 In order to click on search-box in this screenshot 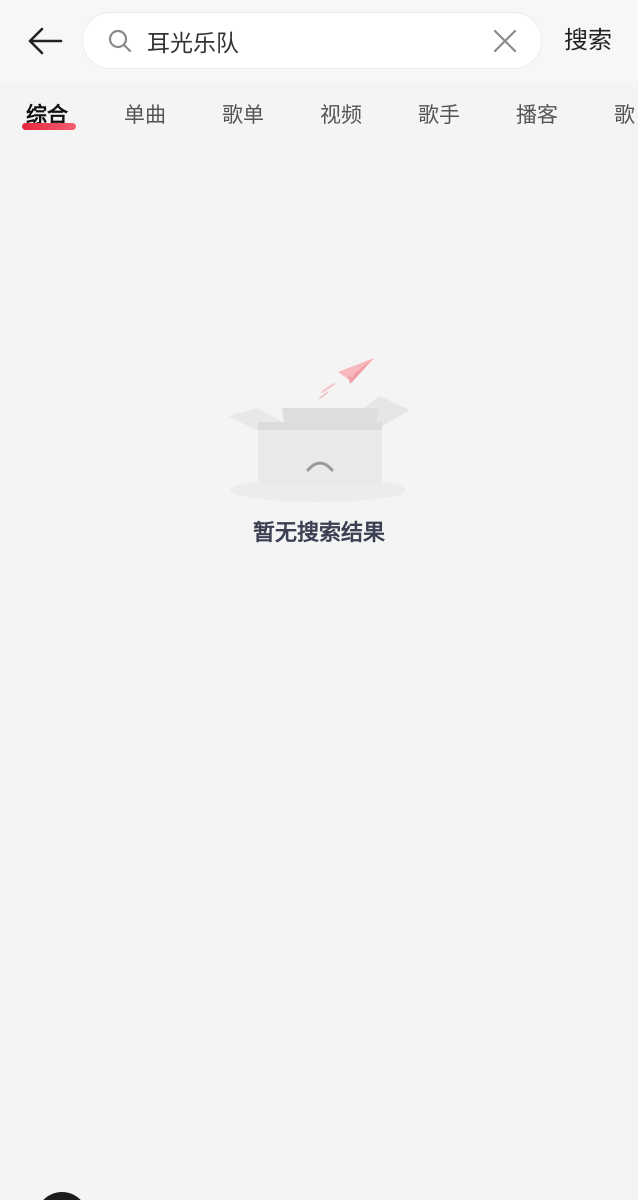, I will do `click(312, 40)`.